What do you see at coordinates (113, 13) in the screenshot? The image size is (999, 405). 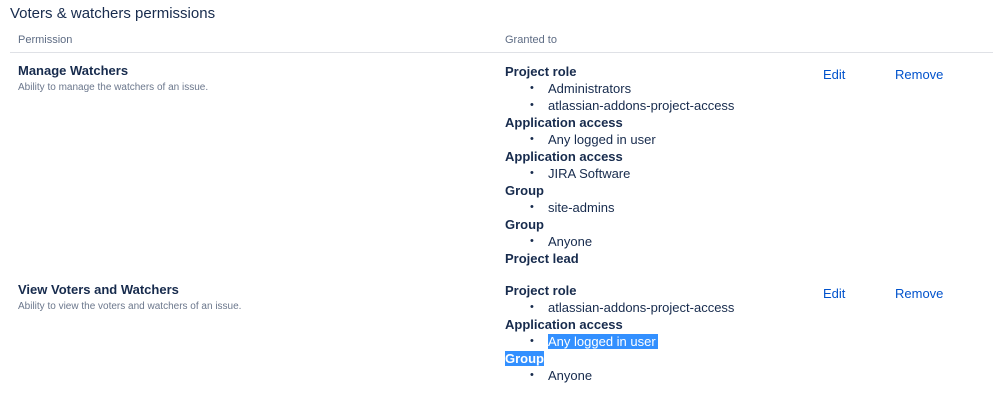 I see `section-title: Voters & watchers permissions` at bounding box center [113, 13].